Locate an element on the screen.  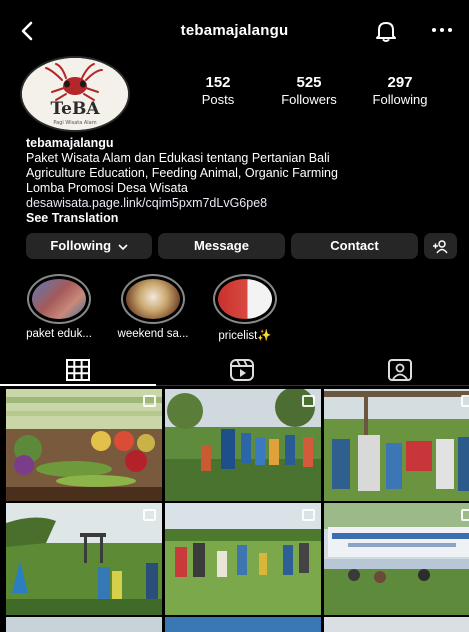
add-user-button is located at coordinates (440, 246).